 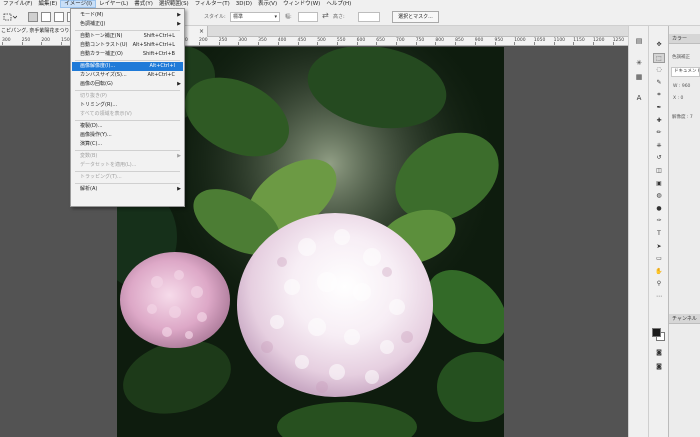 I want to click on blur-tool-icon: ◍, so click(x=659, y=196).